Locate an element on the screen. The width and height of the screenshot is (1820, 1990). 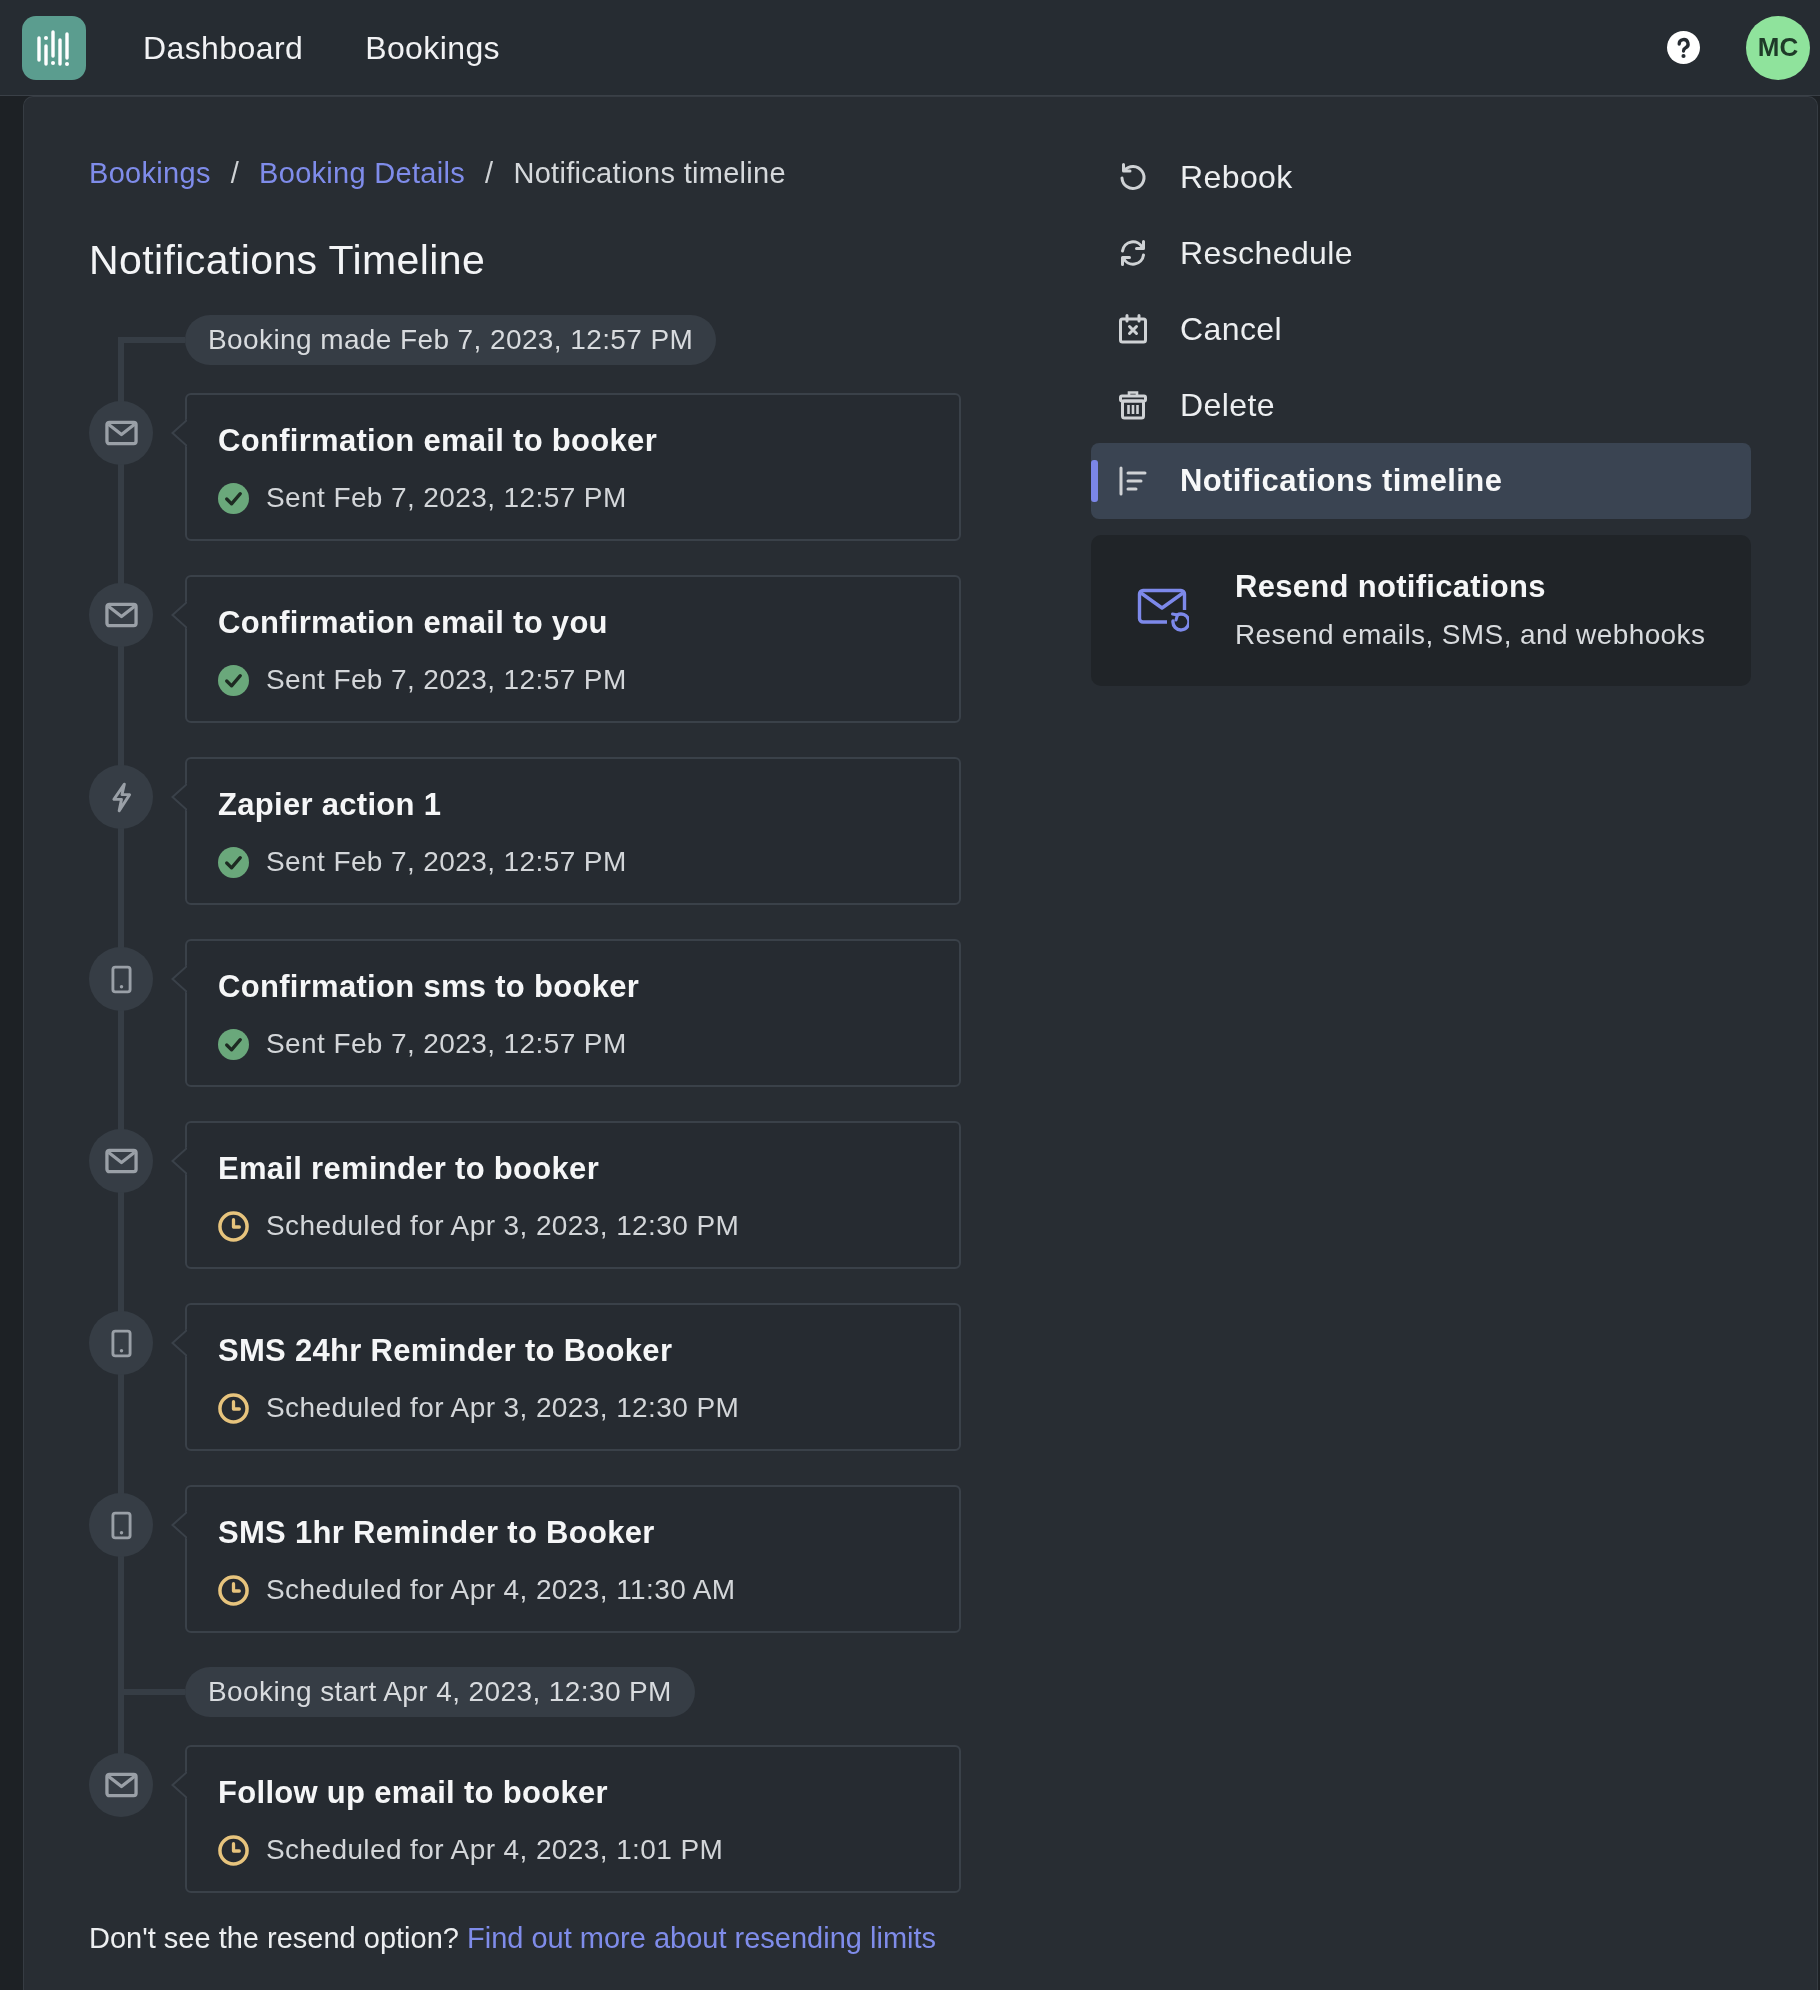
notification-title: Confirmation sms to booker is located at coordinates (429, 987).